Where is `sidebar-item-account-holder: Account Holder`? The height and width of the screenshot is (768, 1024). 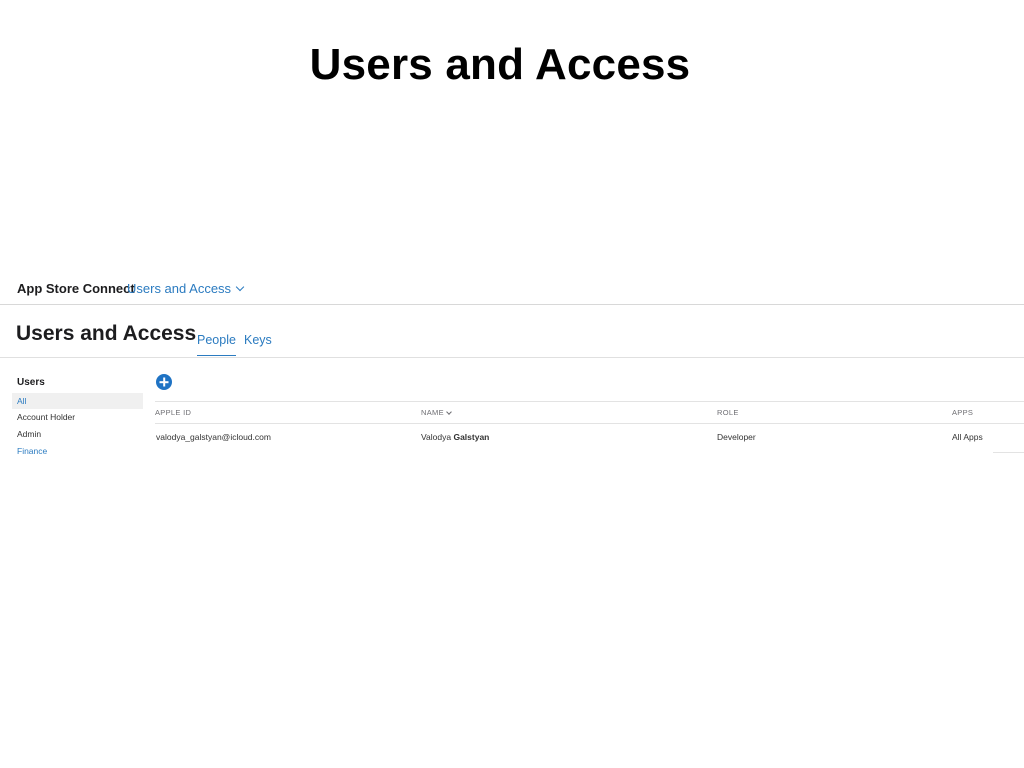
sidebar-item-account-holder: Account Holder is located at coordinates (77, 417).